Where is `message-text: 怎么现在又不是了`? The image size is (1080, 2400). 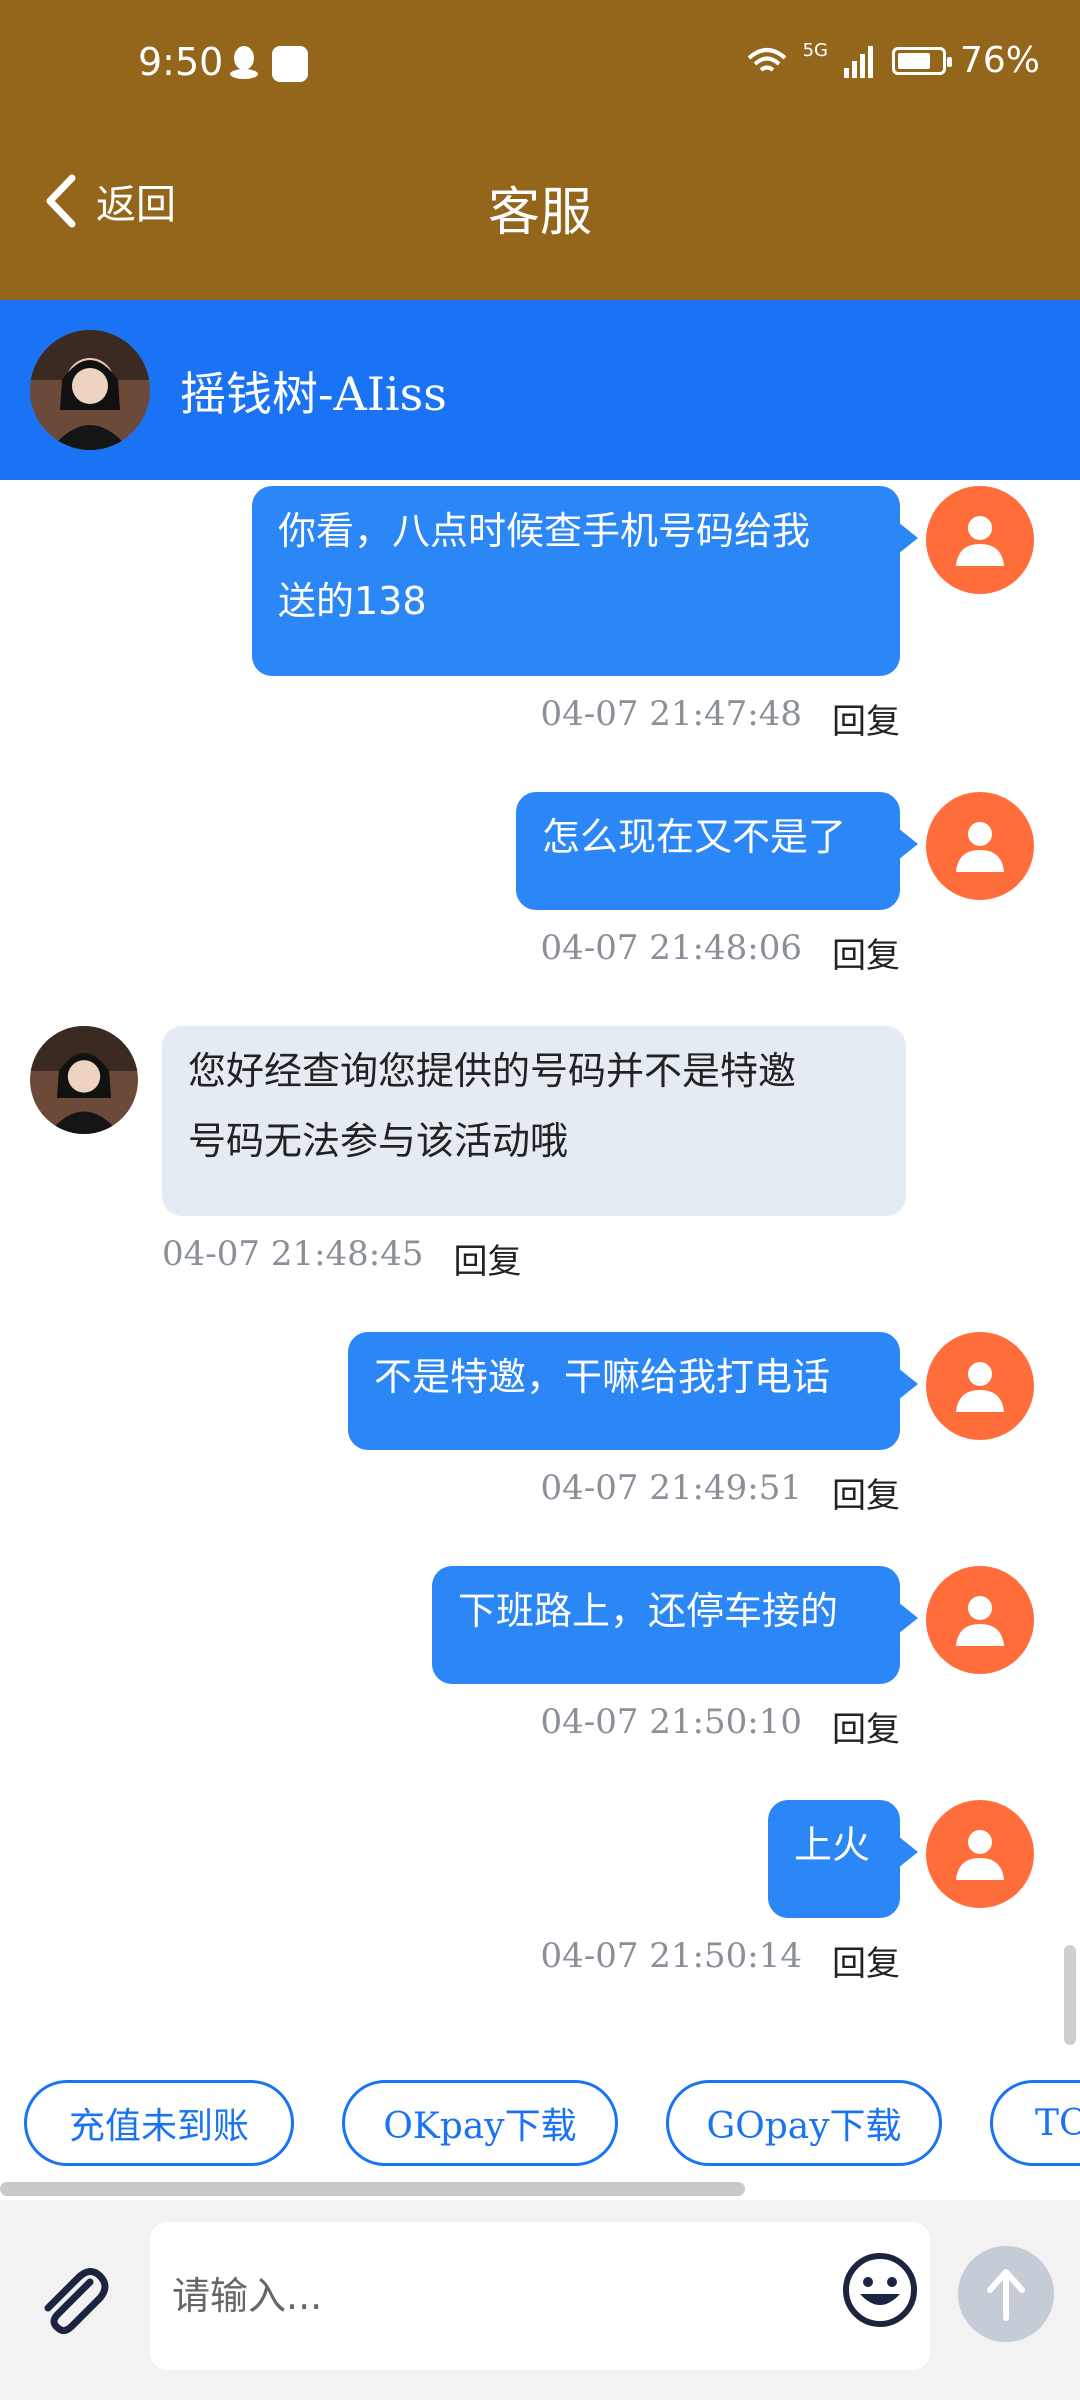 message-text: 怎么现在又不是了 is located at coordinates (694, 837).